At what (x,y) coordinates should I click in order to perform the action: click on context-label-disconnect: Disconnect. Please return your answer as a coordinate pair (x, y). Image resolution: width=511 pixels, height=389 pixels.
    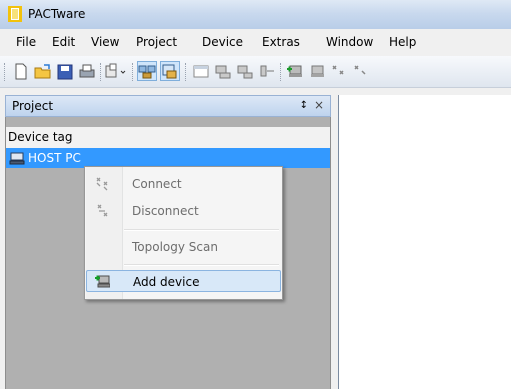
    Looking at the image, I should click on (165, 211).